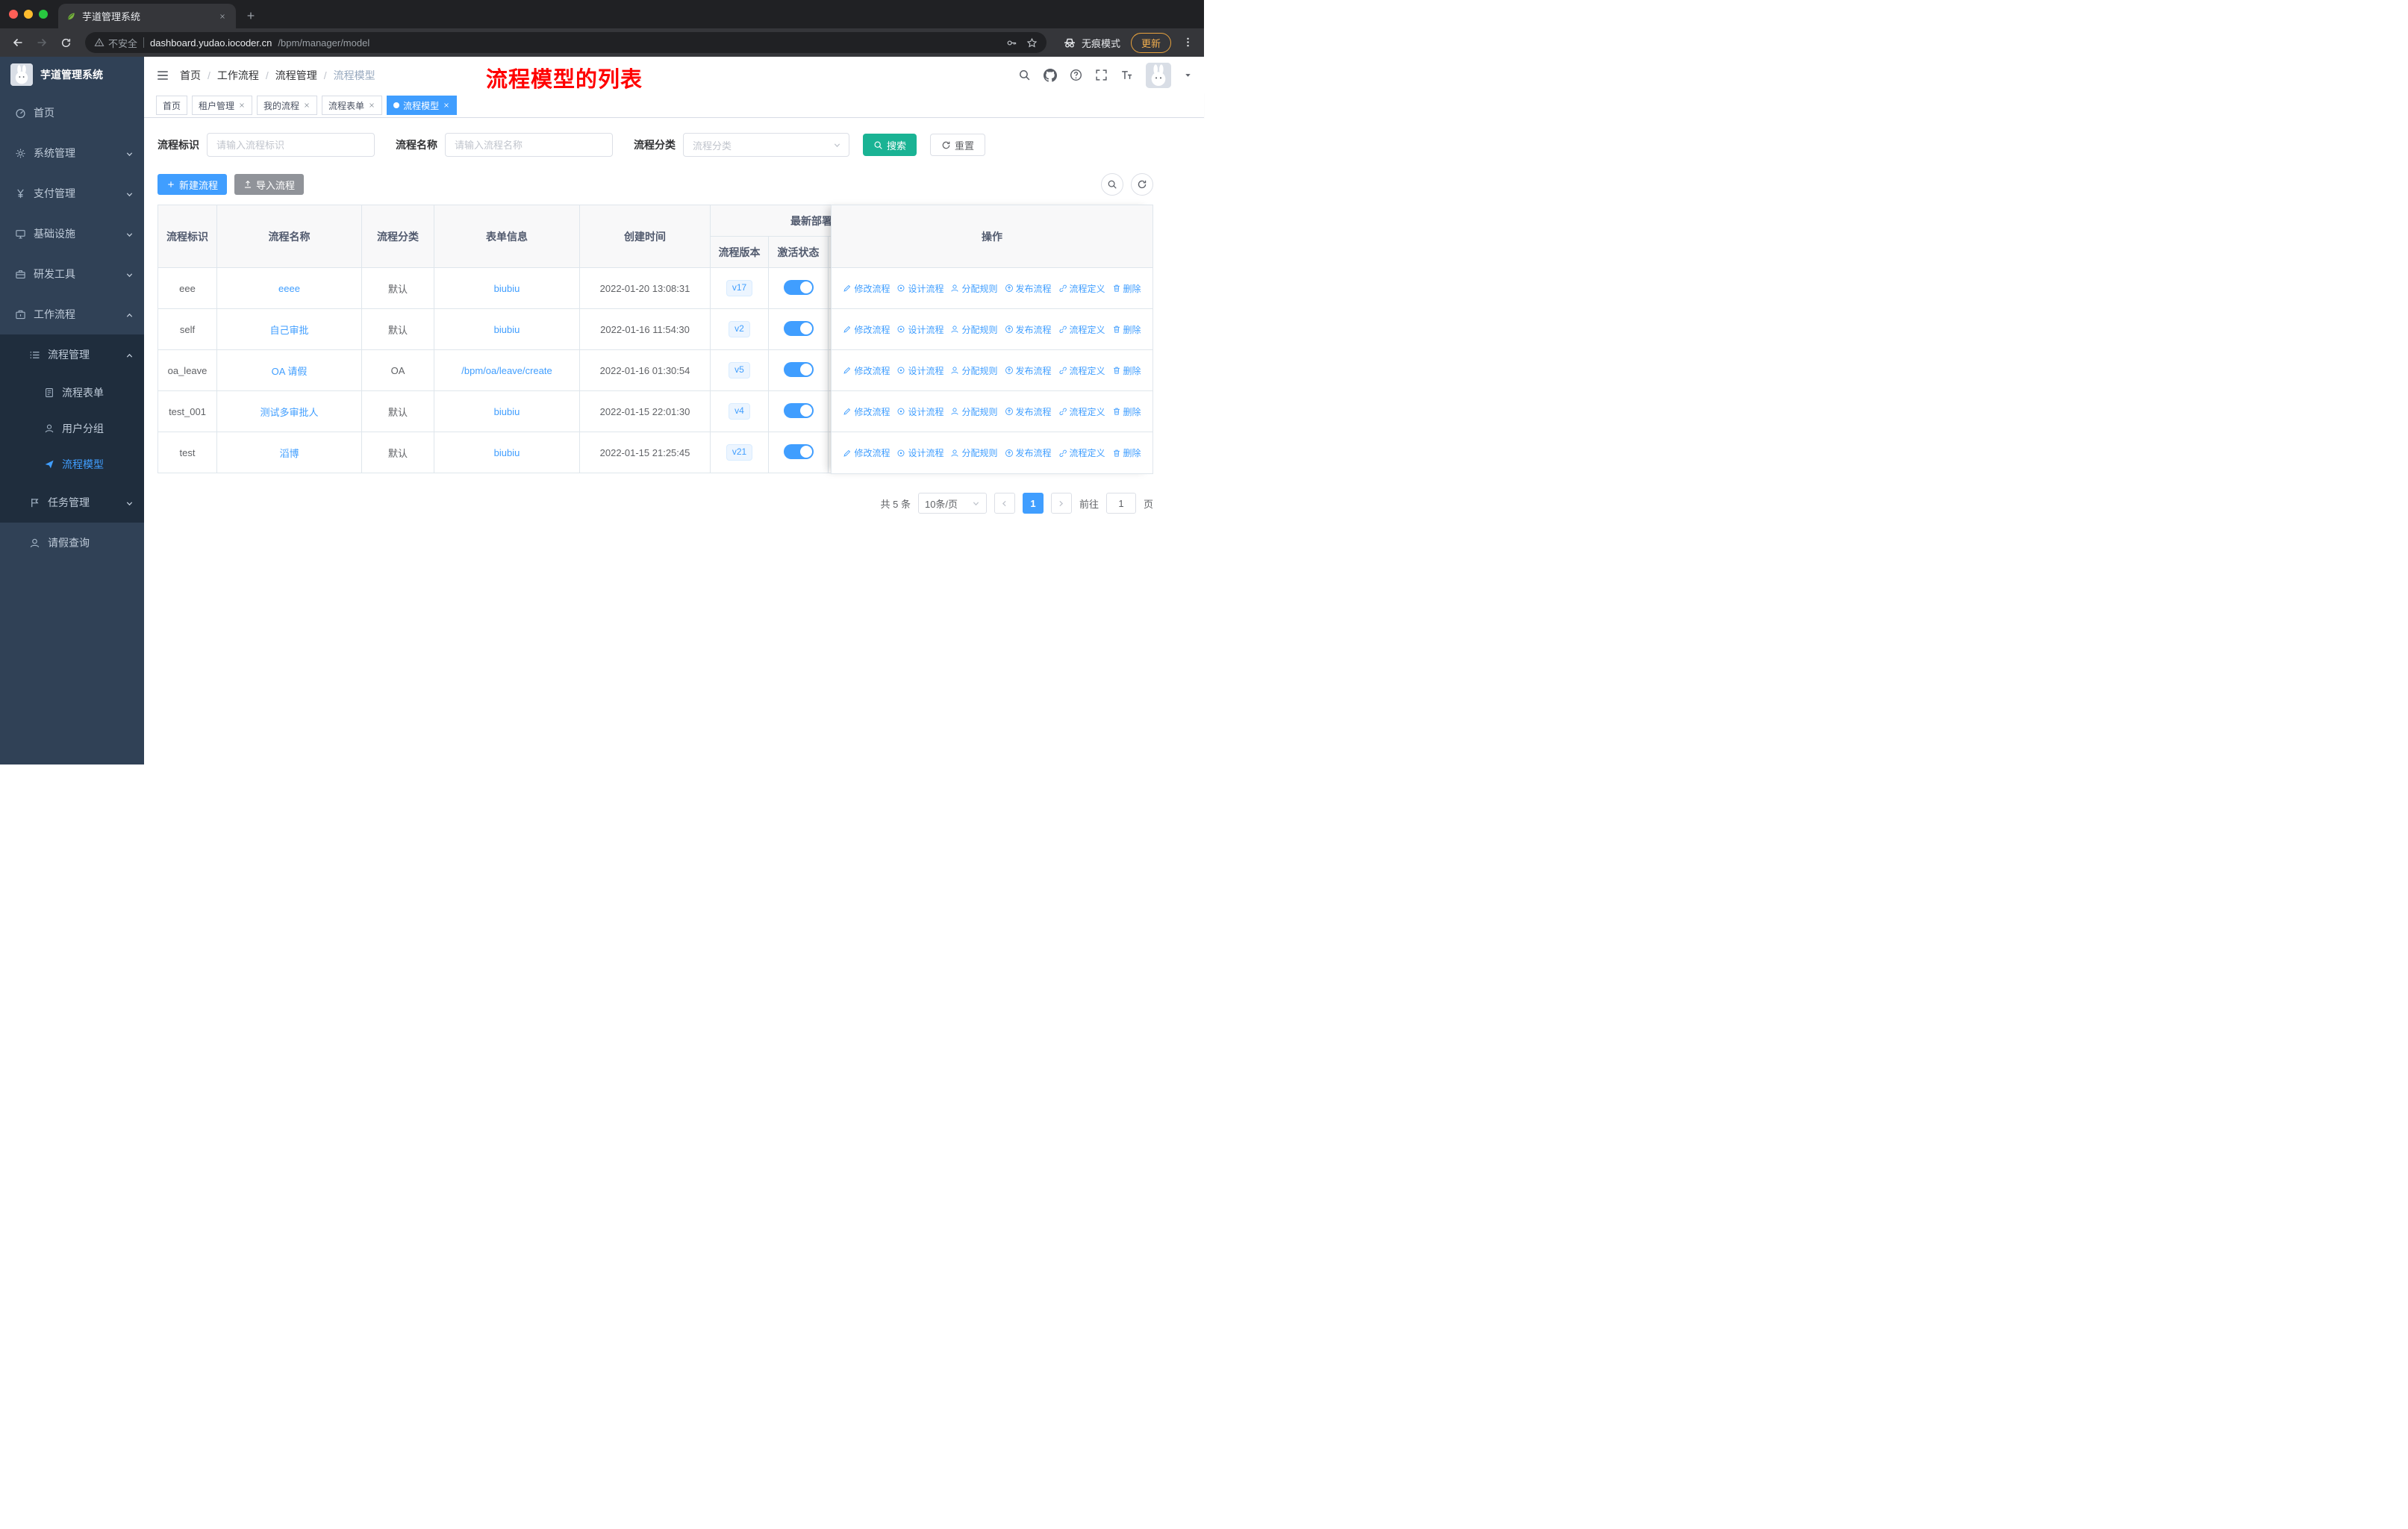 The image size is (2408, 1529). I want to click on toggle-search-button, so click(1112, 185).